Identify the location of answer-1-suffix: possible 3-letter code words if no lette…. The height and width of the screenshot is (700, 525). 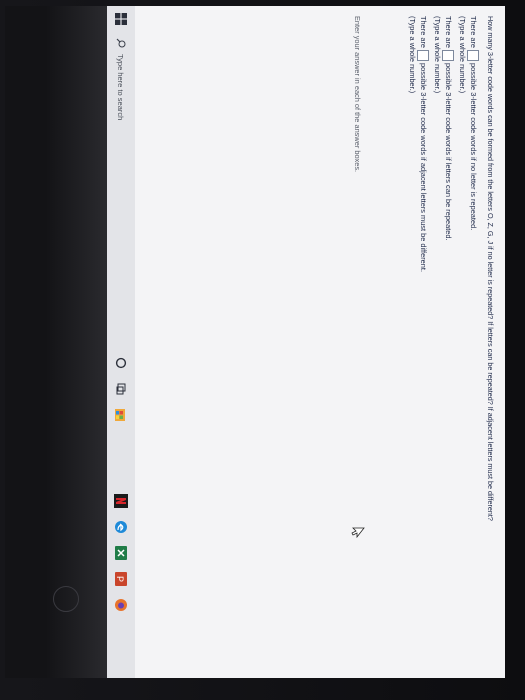
(473, 147).